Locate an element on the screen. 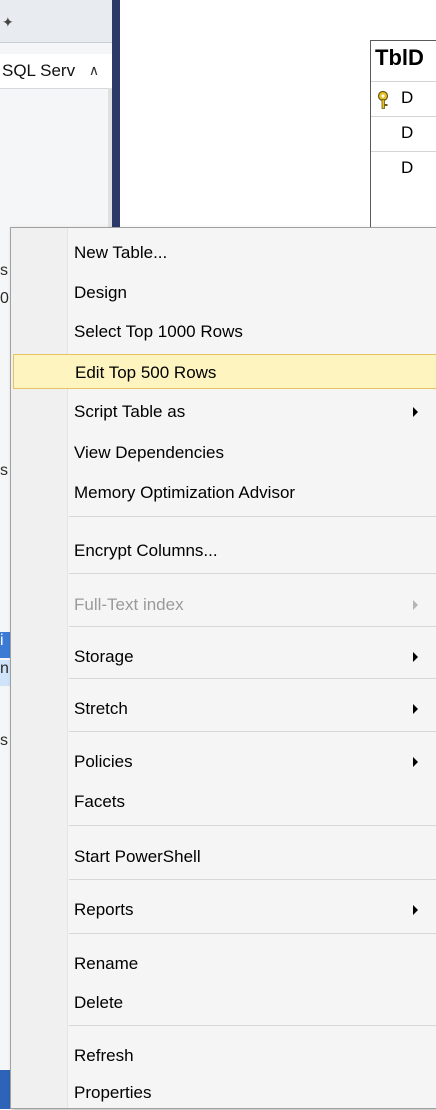 The height and width of the screenshot is (1110, 436). menu-item-edit-top-500-rows: Edit Top 500 Rows is located at coordinates (224, 371).